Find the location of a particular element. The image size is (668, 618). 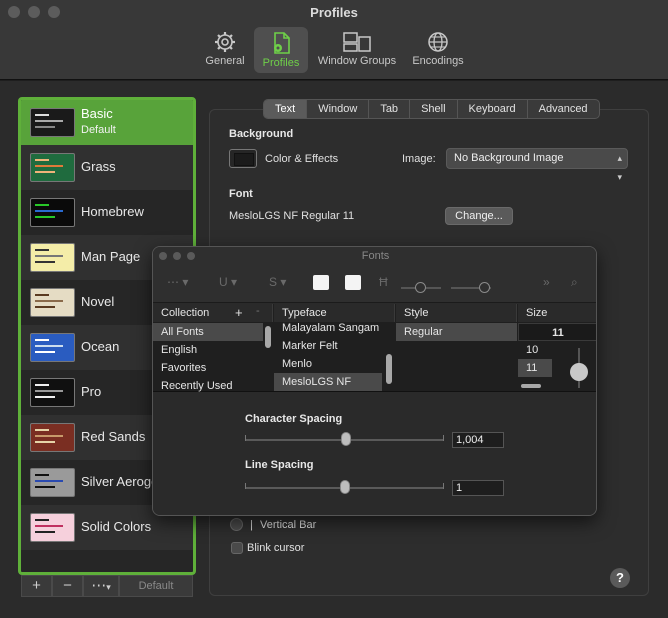

help-button: ? is located at coordinates (620, 578).